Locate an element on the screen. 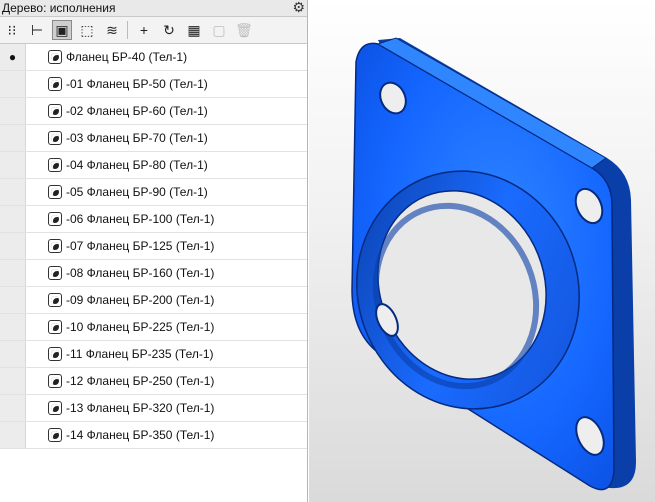  variant-row: -02 Фланец БР-60 (Тел-1) is located at coordinates (153, 111).